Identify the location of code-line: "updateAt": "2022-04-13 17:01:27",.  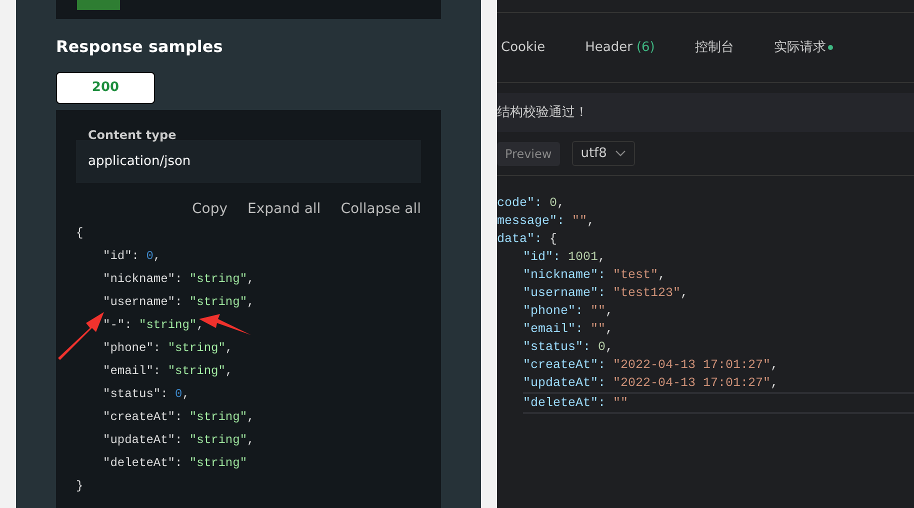
(651, 383).